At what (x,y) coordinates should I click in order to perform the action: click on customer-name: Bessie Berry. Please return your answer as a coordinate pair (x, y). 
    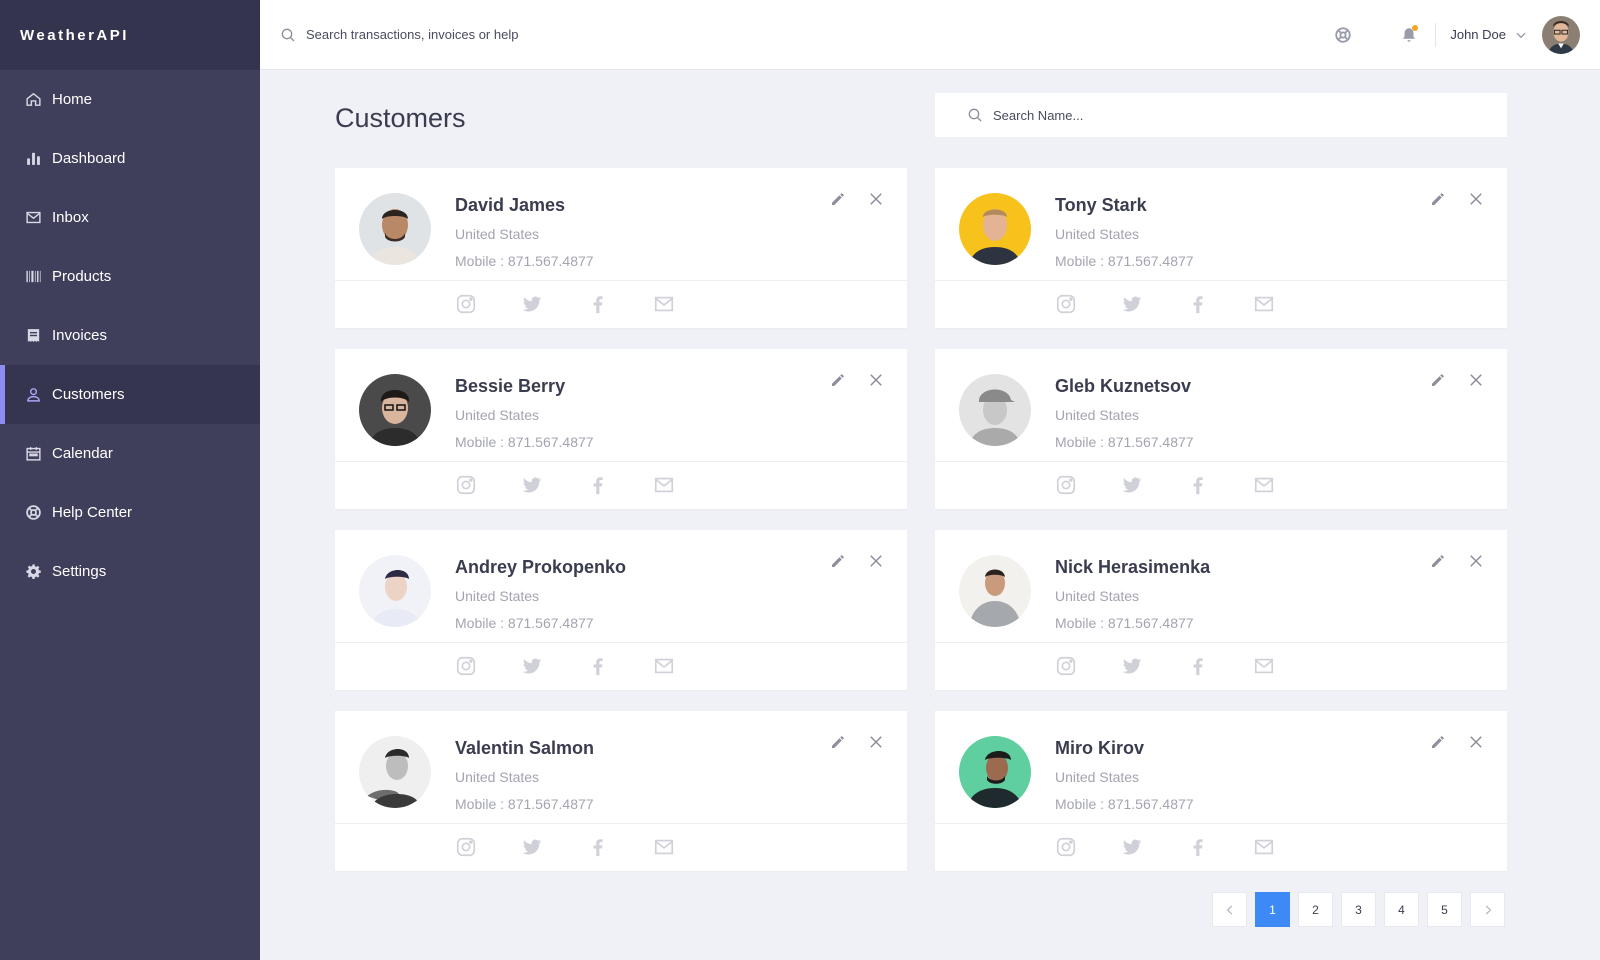
    Looking at the image, I should click on (510, 386).